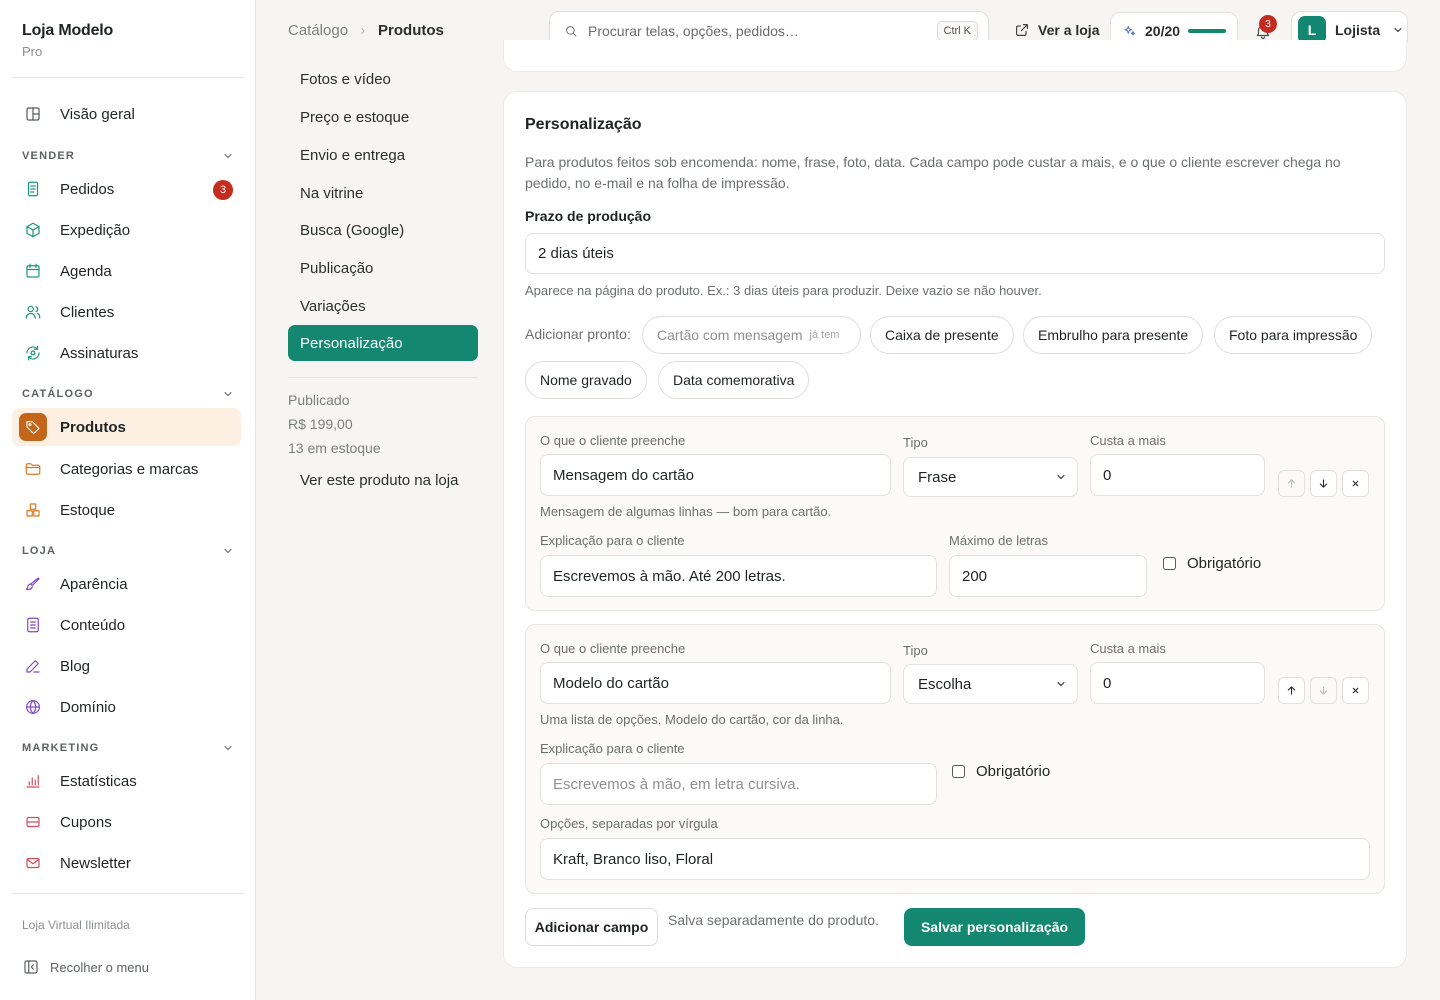  Describe the element at coordinates (126, 114) in the screenshot. I see `sidebar-item-overview: Visão geral` at that location.